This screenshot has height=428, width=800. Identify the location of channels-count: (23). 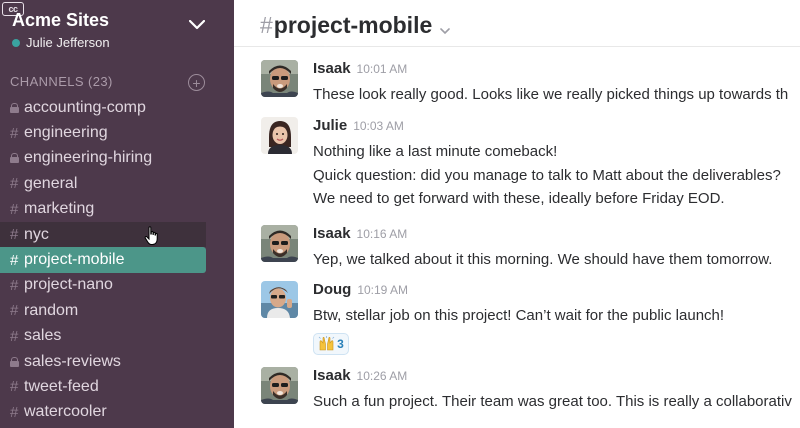
(100, 81).